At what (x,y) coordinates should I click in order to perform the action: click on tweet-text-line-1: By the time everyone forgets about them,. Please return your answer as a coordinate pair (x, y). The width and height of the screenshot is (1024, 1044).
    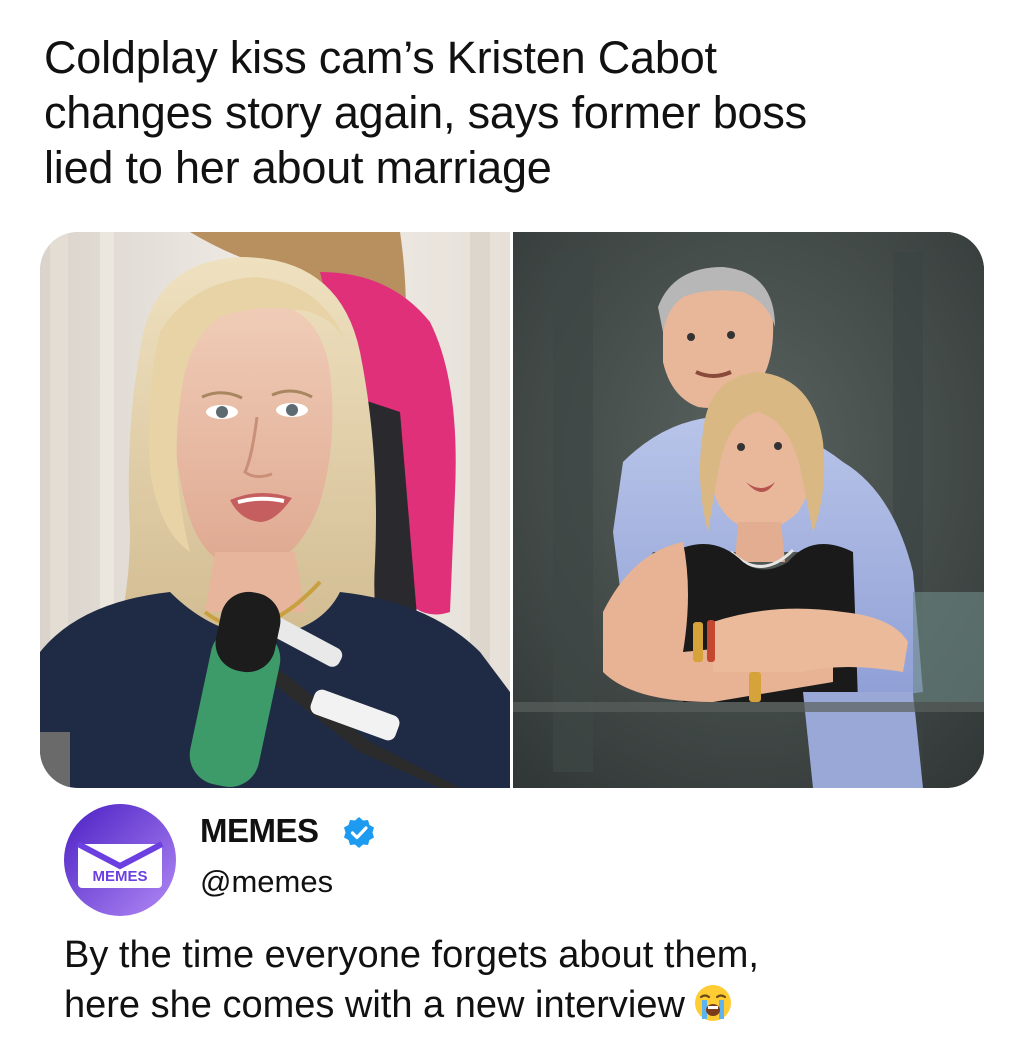
    Looking at the image, I should click on (411, 955).